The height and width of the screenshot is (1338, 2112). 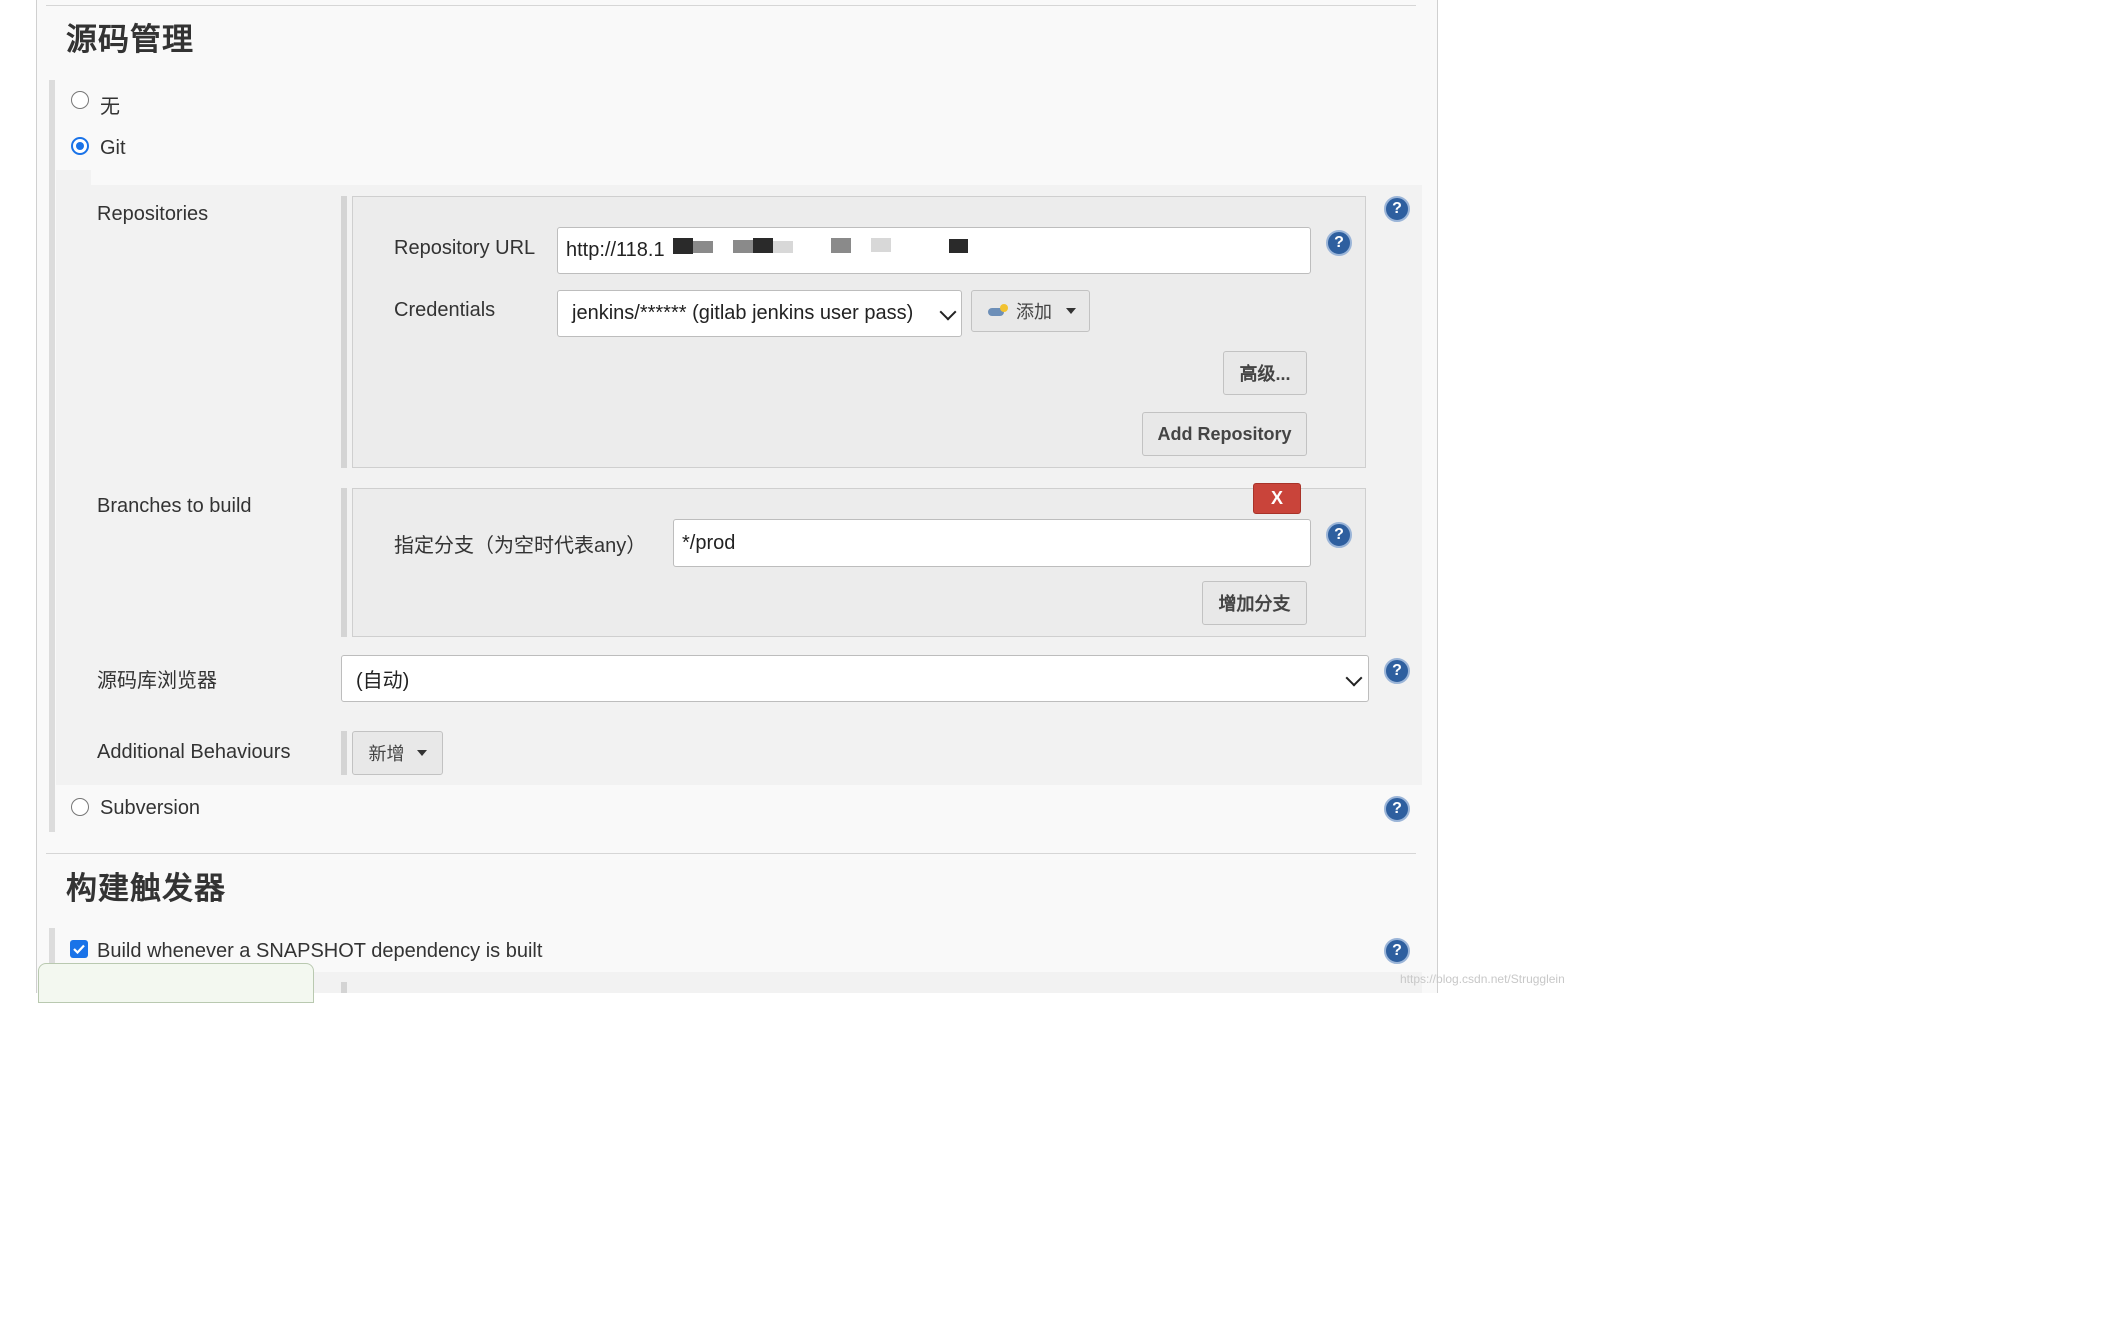 I want to click on branch-spec-help-icon: ?, so click(x=1339, y=535).